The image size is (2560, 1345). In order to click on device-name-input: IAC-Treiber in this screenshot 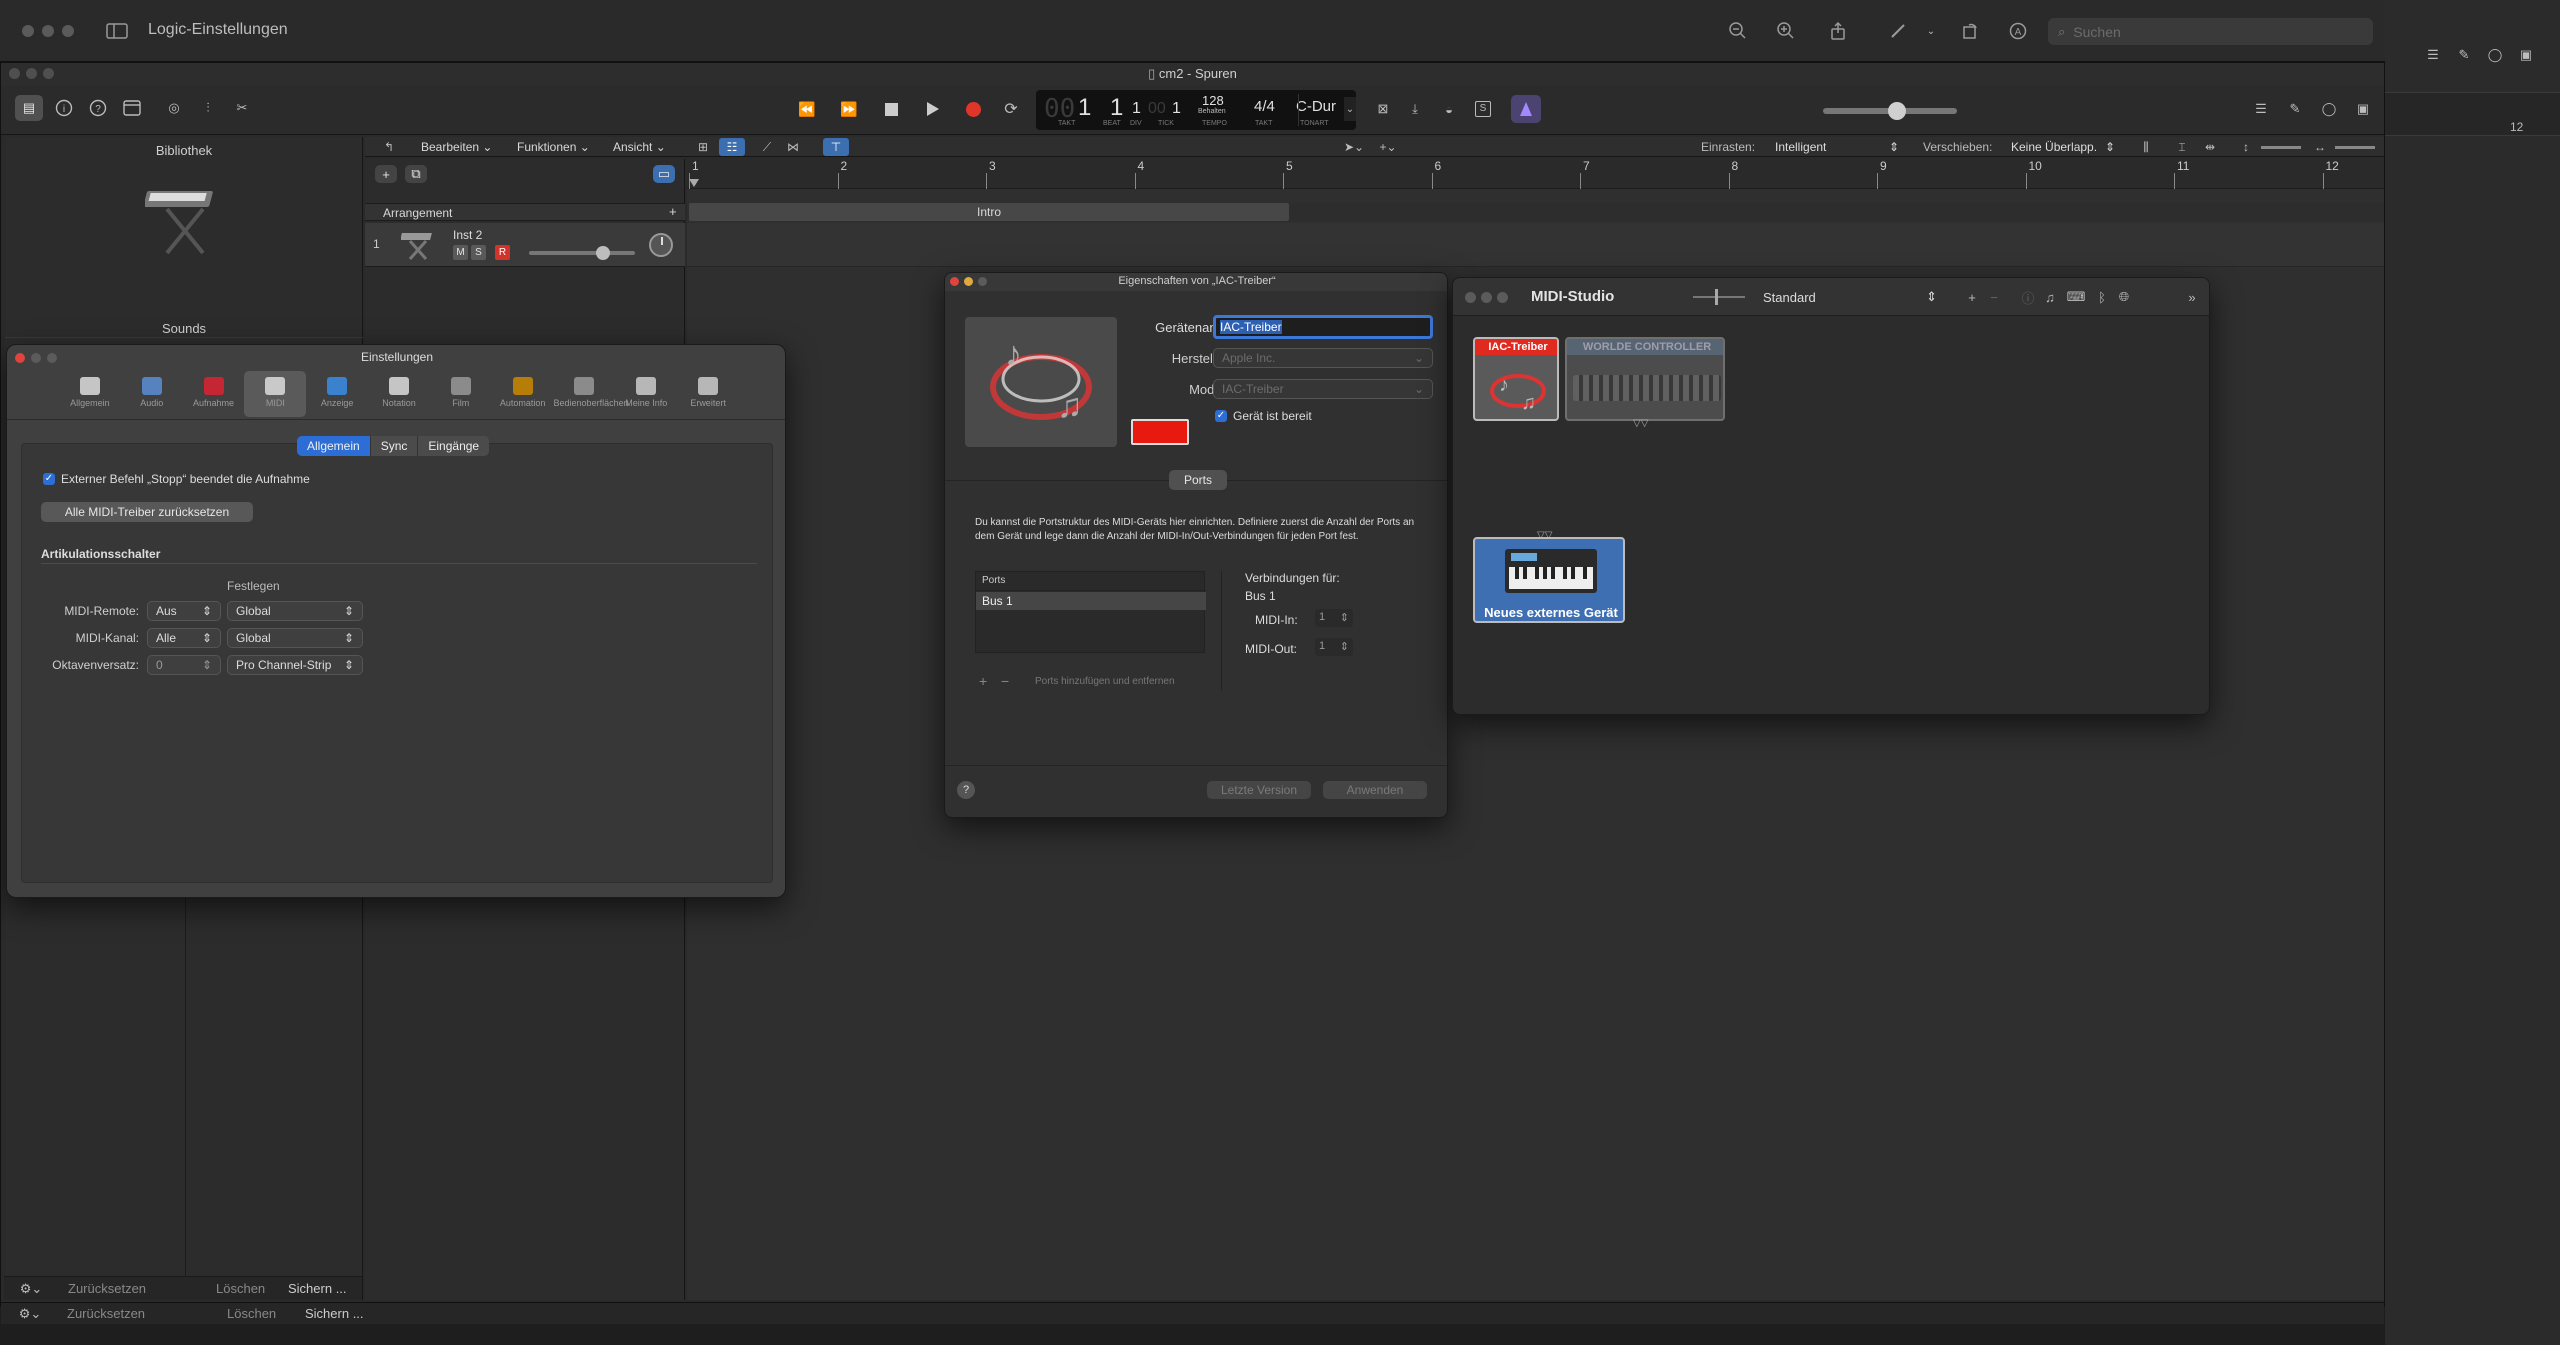, I will do `click(1323, 327)`.